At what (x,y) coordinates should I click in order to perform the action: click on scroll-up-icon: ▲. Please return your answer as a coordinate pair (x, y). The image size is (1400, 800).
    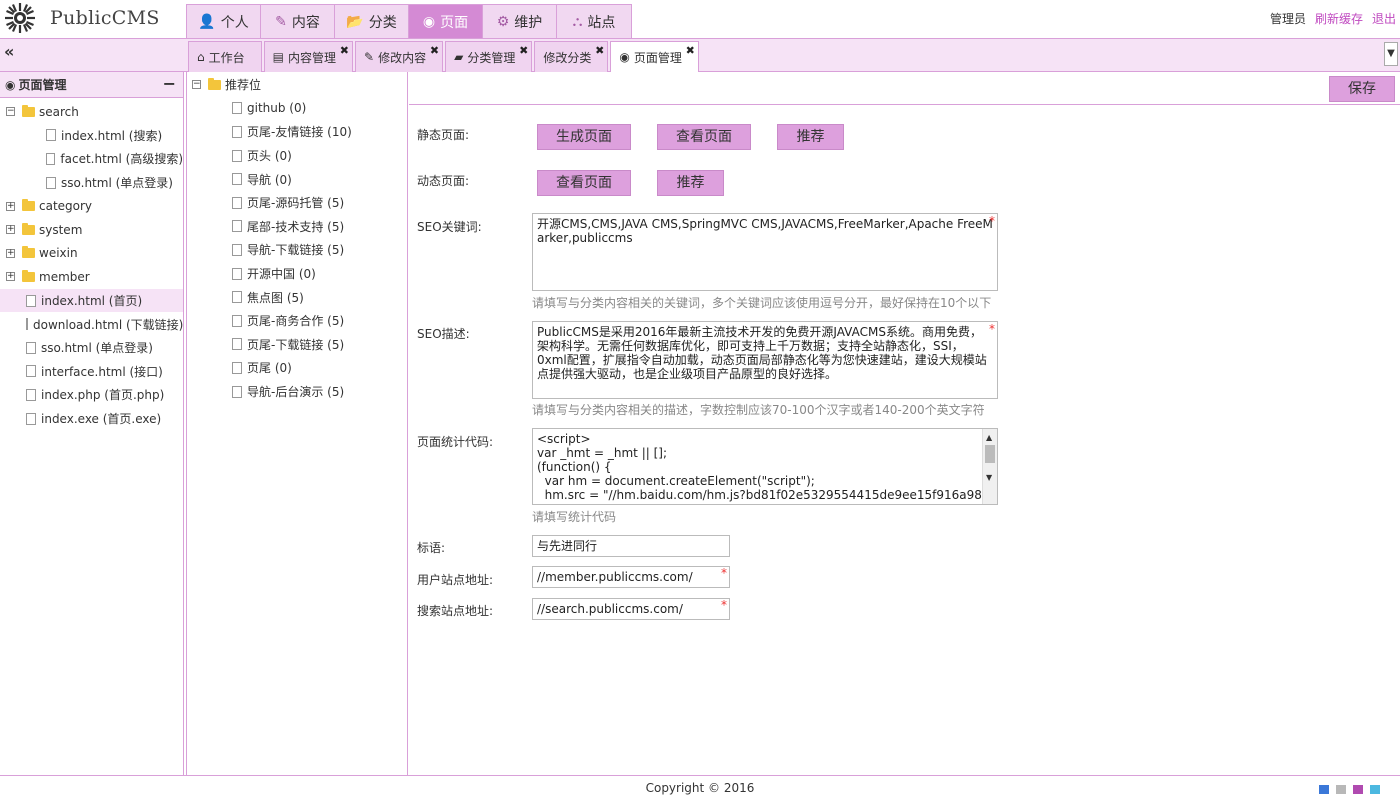
    Looking at the image, I should click on (989, 438).